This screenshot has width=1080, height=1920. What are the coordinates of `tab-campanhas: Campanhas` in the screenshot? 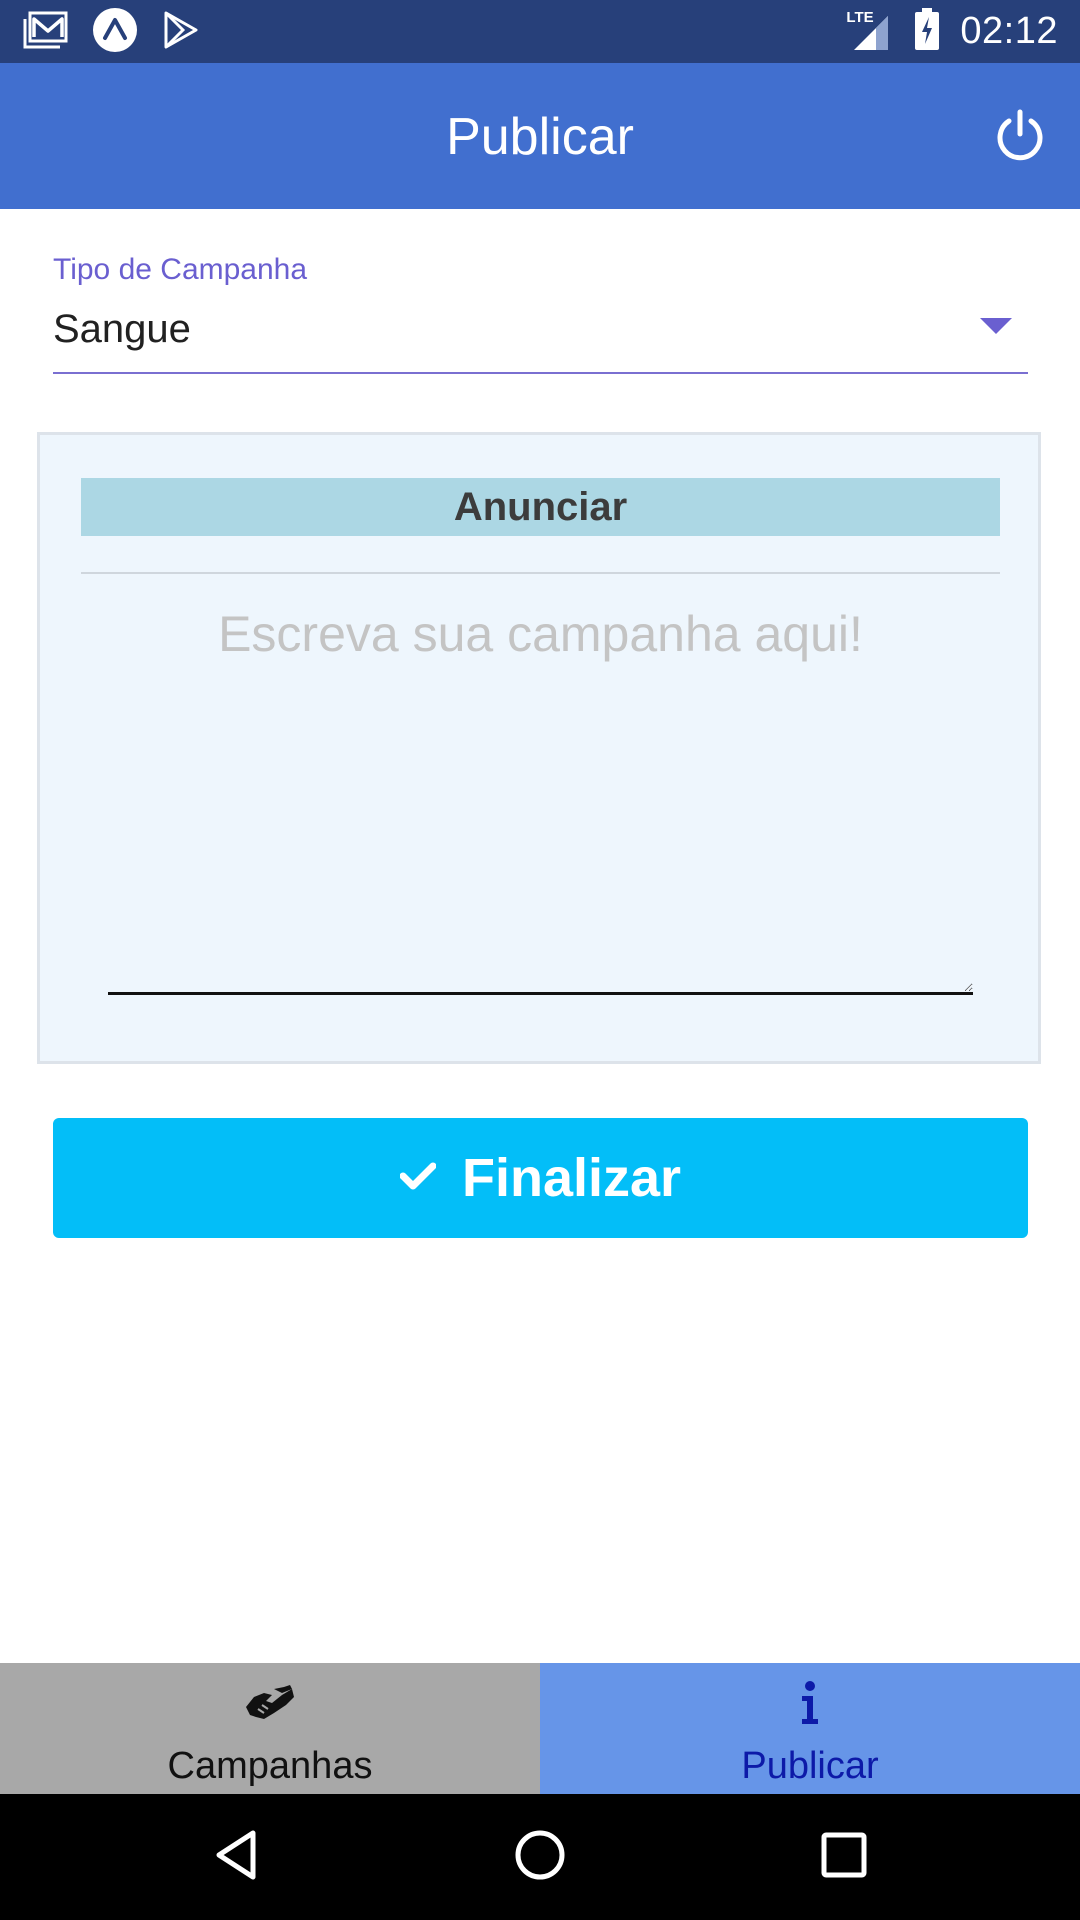 It's located at (270, 1728).